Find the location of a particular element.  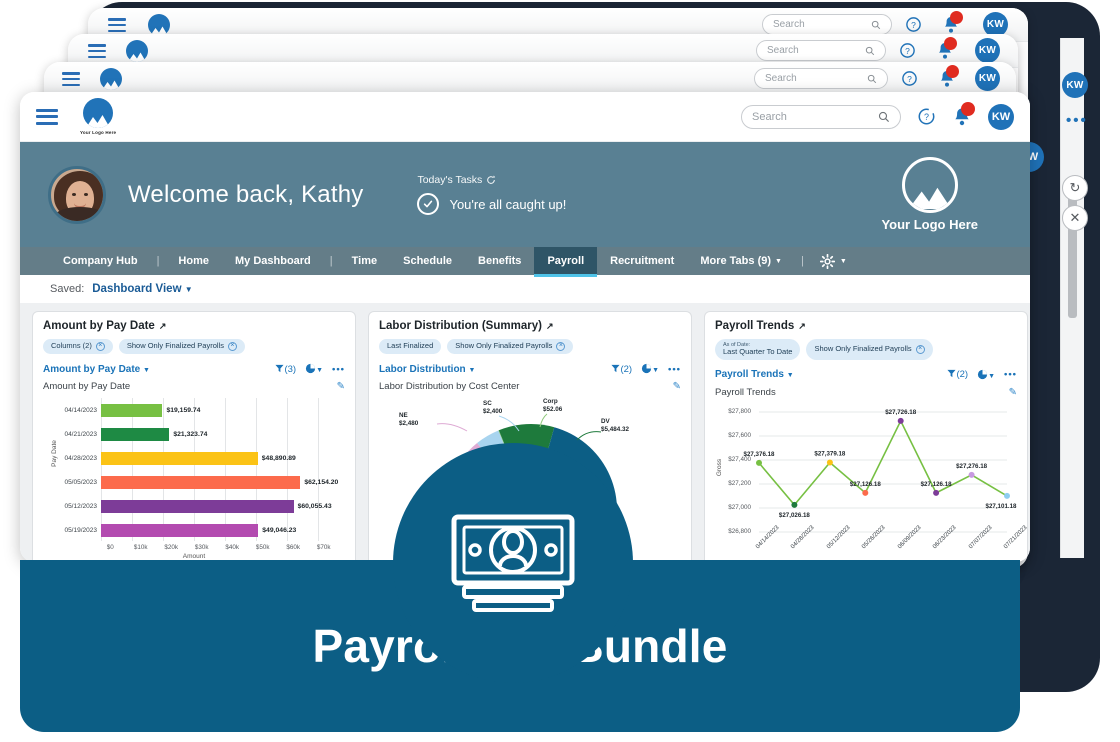

y-tick-label: $27,400 is located at coordinates (739, 459).